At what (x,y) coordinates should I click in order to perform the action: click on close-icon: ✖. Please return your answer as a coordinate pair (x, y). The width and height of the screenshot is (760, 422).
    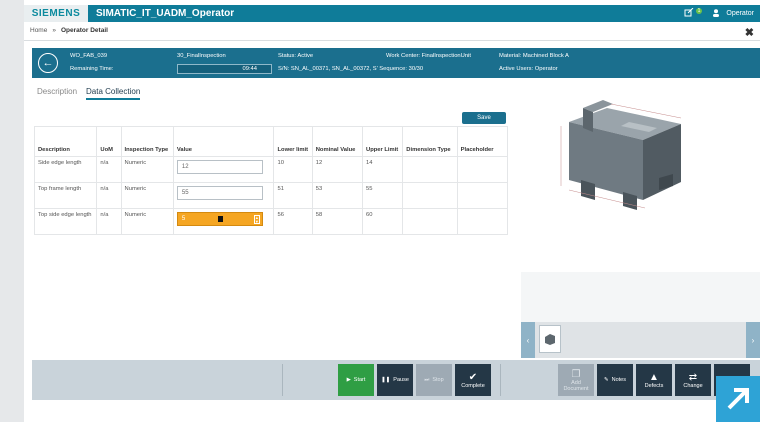
    Looking at the image, I should click on (749, 32).